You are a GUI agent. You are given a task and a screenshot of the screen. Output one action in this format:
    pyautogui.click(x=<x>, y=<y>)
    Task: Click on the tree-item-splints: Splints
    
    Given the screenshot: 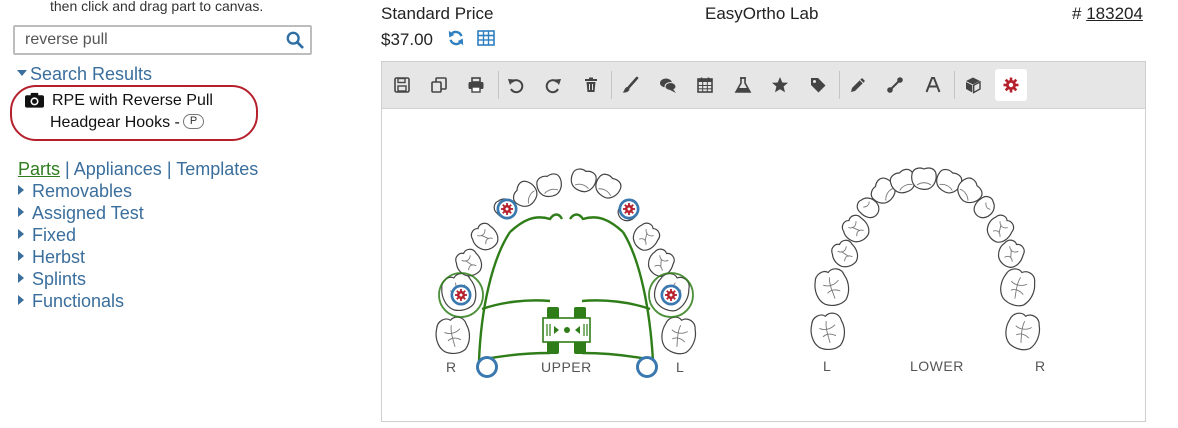 What is the action you would take?
    pyautogui.click(x=81, y=279)
    